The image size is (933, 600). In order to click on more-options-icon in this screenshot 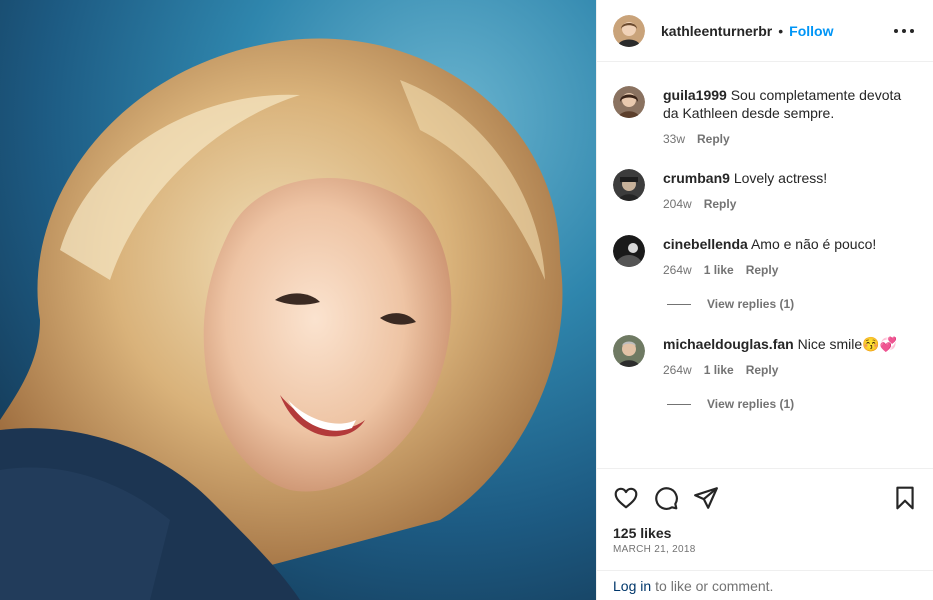, I will do `click(904, 31)`.